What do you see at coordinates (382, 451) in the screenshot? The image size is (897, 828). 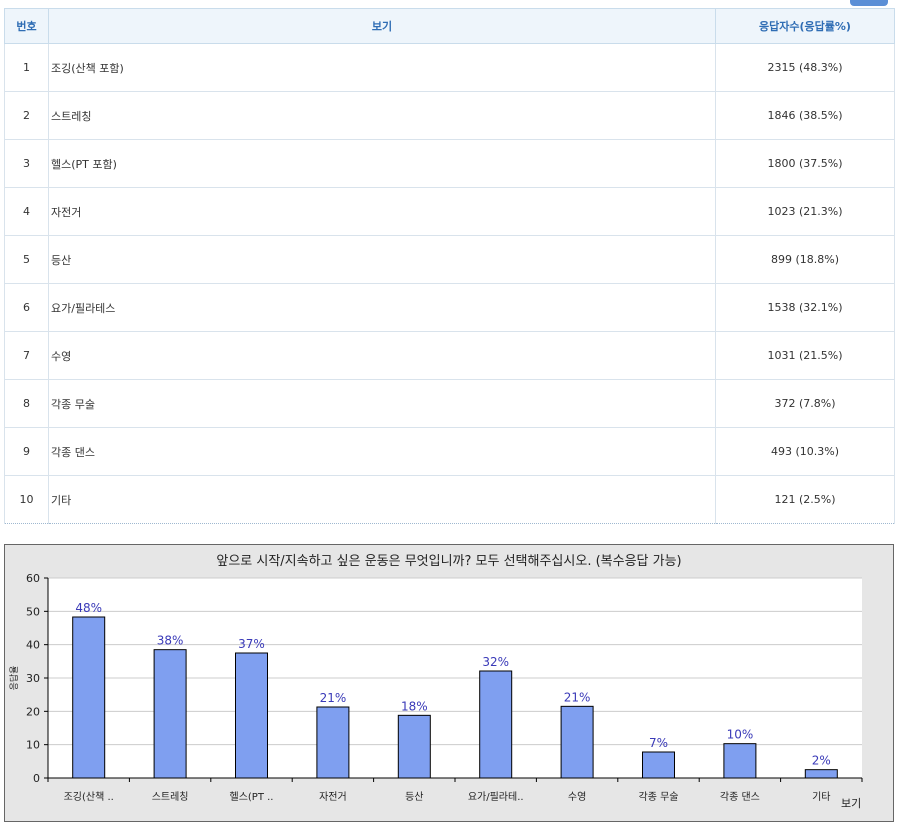 I see `row-option: 각종 댄스` at bounding box center [382, 451].